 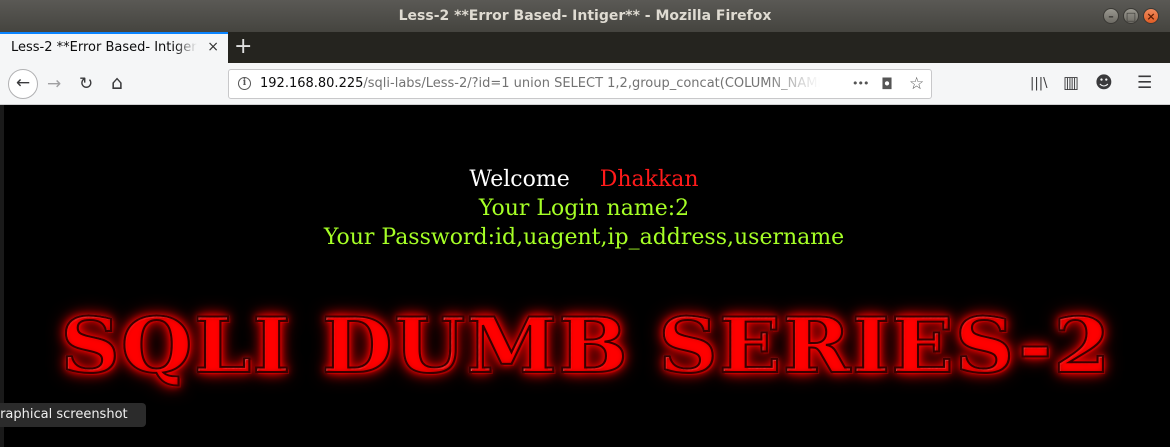 I want to click on info-icon: i, so click(x=244, y=83).